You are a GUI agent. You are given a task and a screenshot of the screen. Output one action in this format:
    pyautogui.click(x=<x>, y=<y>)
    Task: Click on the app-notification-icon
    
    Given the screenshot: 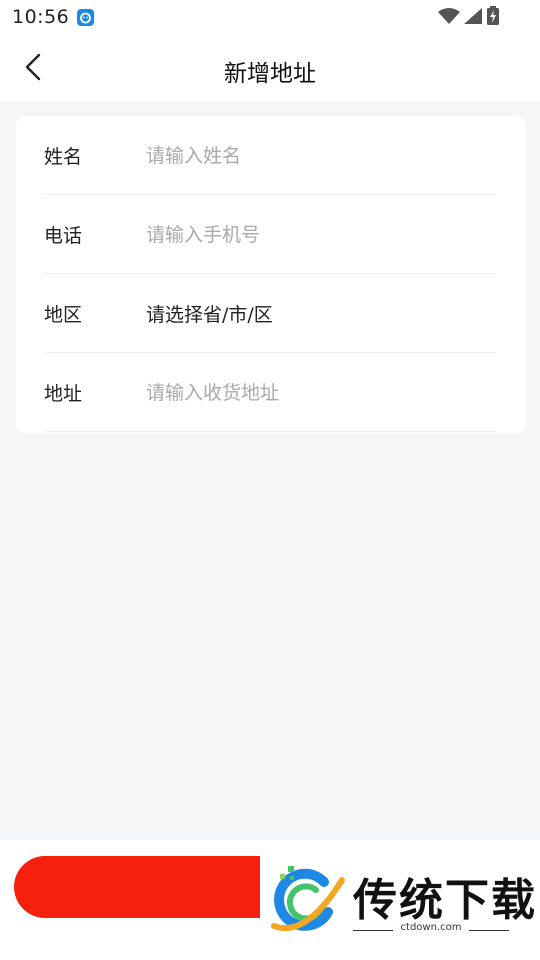 What is the action you would take?
    pyautogui.click(x=85, y=17)
    